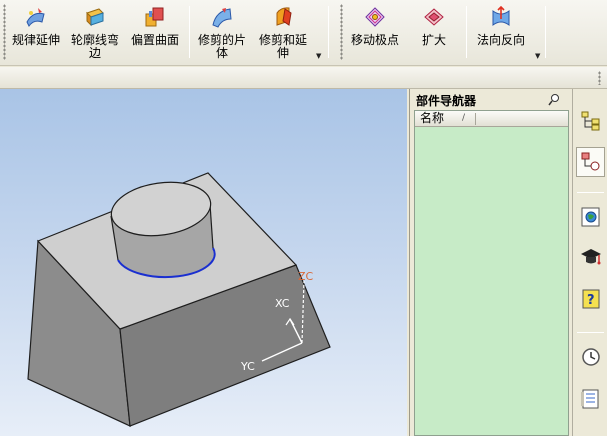 This screenshot has height=436, width=607. What do you see at coordinates (155, 32) in the screenshot?
I see `offset-surface-button: 偏置曲面` at bounding box center [155, 32].